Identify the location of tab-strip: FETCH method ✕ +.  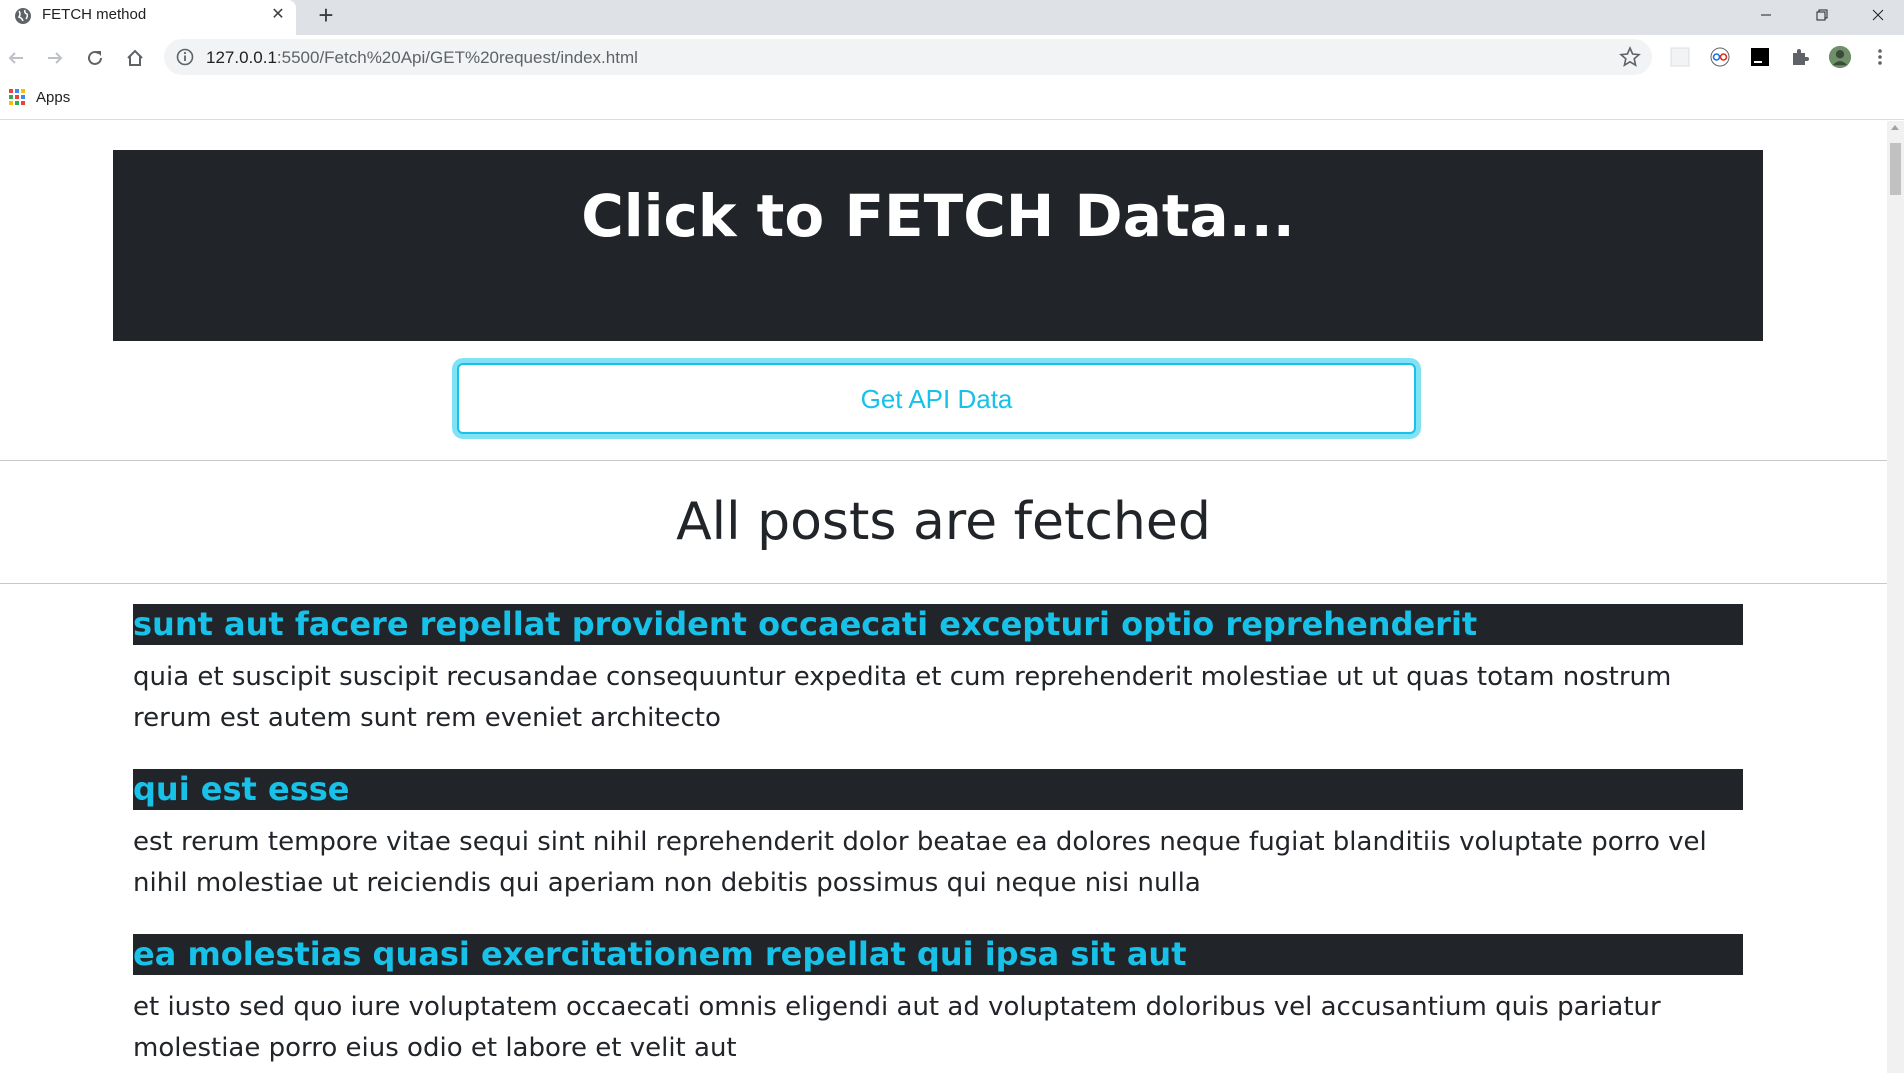
(952, 17).